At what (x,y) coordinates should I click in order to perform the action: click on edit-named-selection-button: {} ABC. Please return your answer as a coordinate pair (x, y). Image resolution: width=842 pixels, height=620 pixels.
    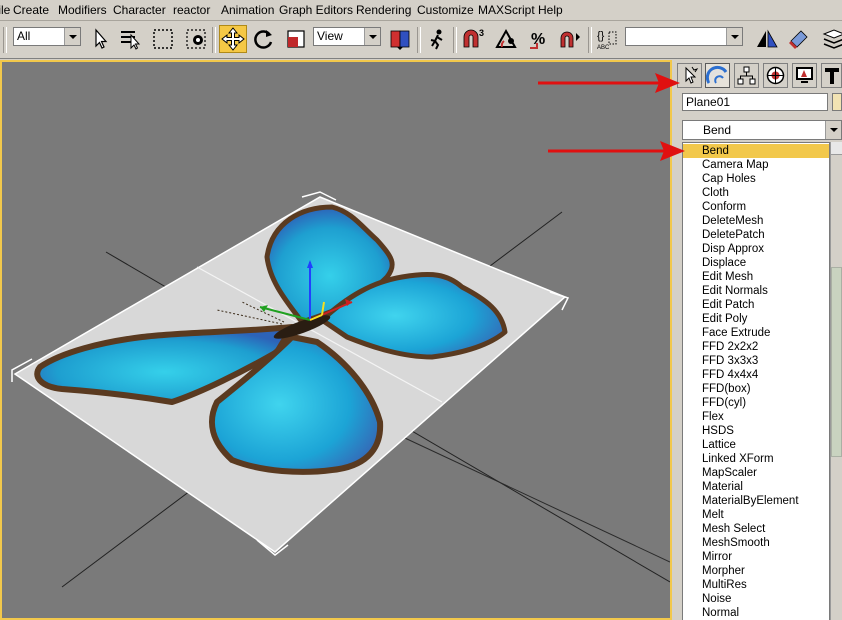
    Looking at the image, I should click on (608, 39).